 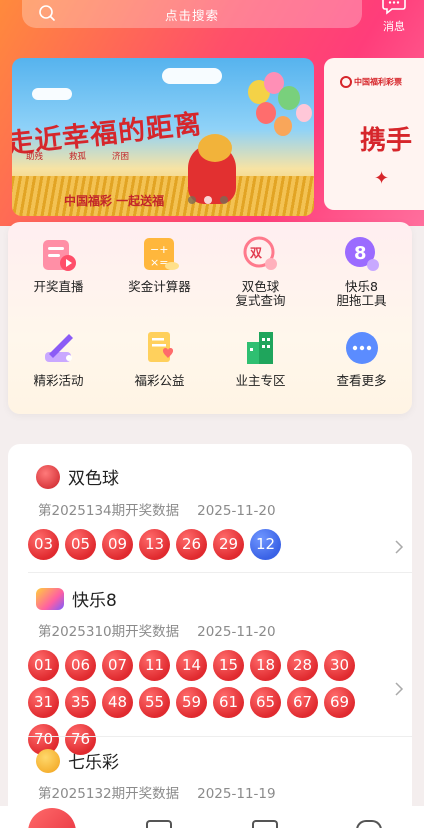 I want to click on winning-numbers: 03 05 09 13 26 29 12, so click(x=209, y=547).